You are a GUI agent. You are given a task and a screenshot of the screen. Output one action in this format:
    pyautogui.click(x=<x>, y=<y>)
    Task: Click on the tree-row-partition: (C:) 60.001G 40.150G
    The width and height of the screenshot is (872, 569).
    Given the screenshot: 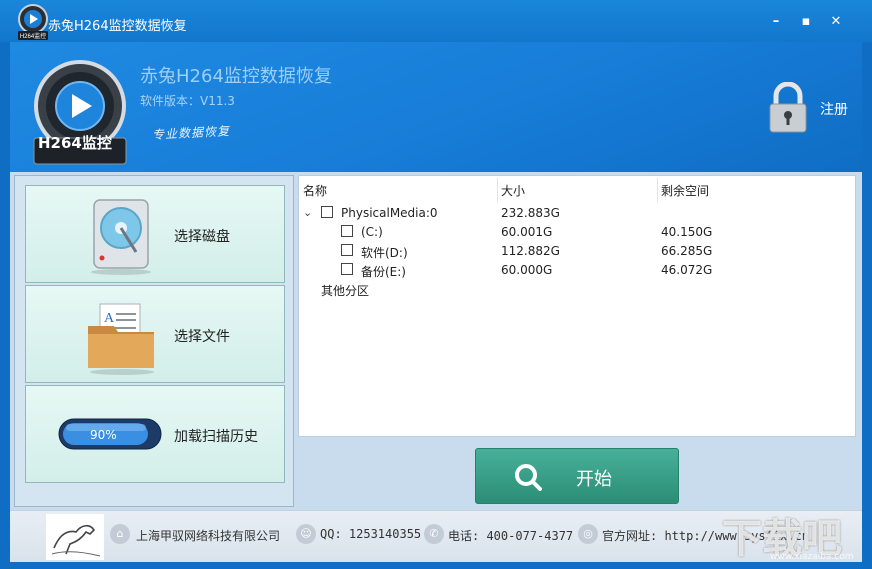 What is the action you would take?
    pyautogui.click(x=577, y=232)
    